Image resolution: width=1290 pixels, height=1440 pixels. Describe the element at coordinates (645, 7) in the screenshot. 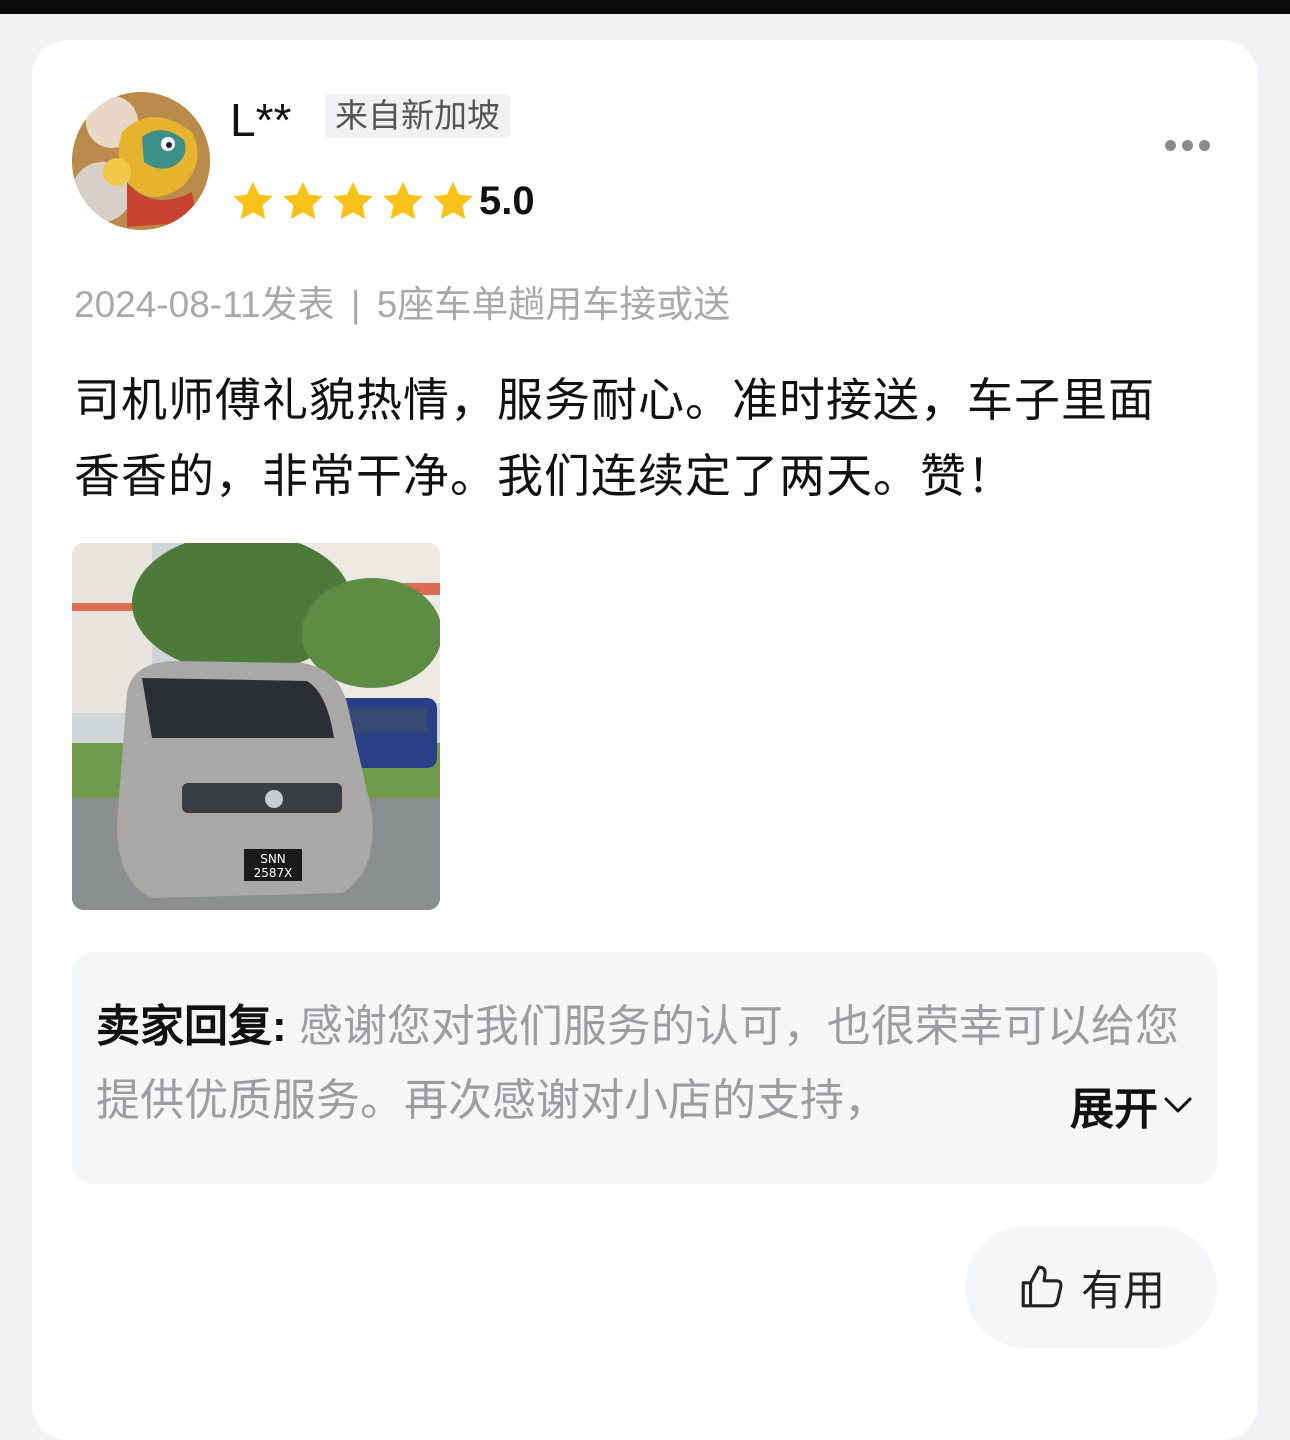

I see `status-bar-edge` at that location.